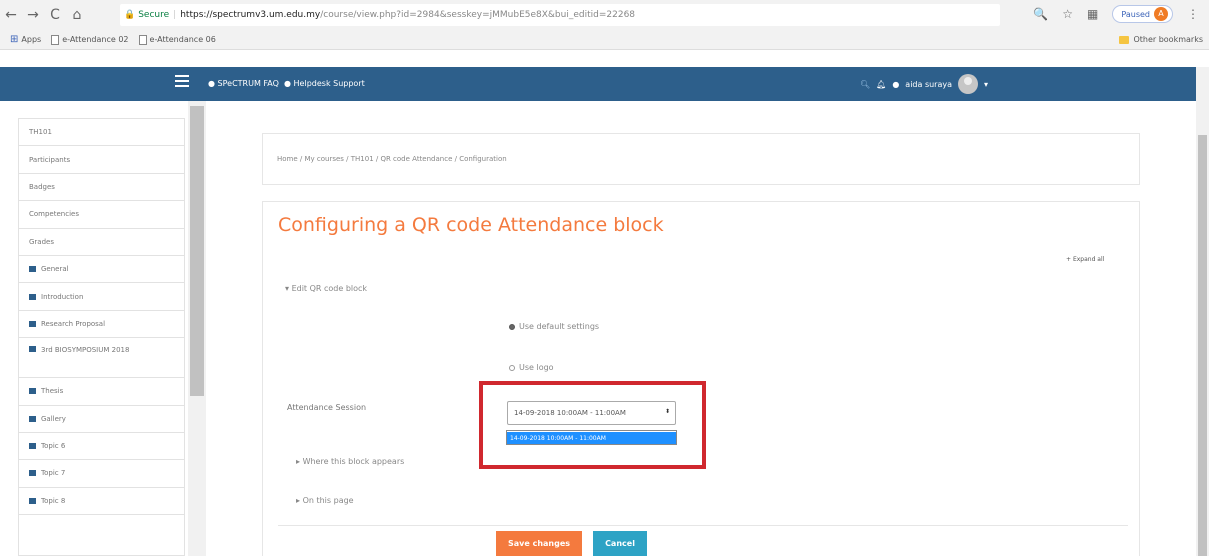 This screenshot has width=1209, height=556. What do you see at coordinates (1168, 39) in the screenshot?
I see `other-bookmarks-label: Other bookmarks` at bounding box center [1168, 39].